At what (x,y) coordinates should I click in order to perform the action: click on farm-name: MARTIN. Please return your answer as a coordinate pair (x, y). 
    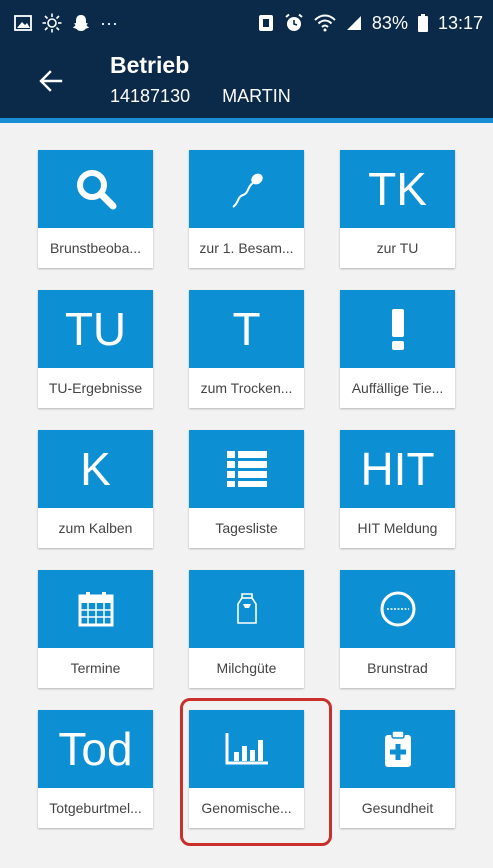
    Looking at the image, I should click on (256, 96).